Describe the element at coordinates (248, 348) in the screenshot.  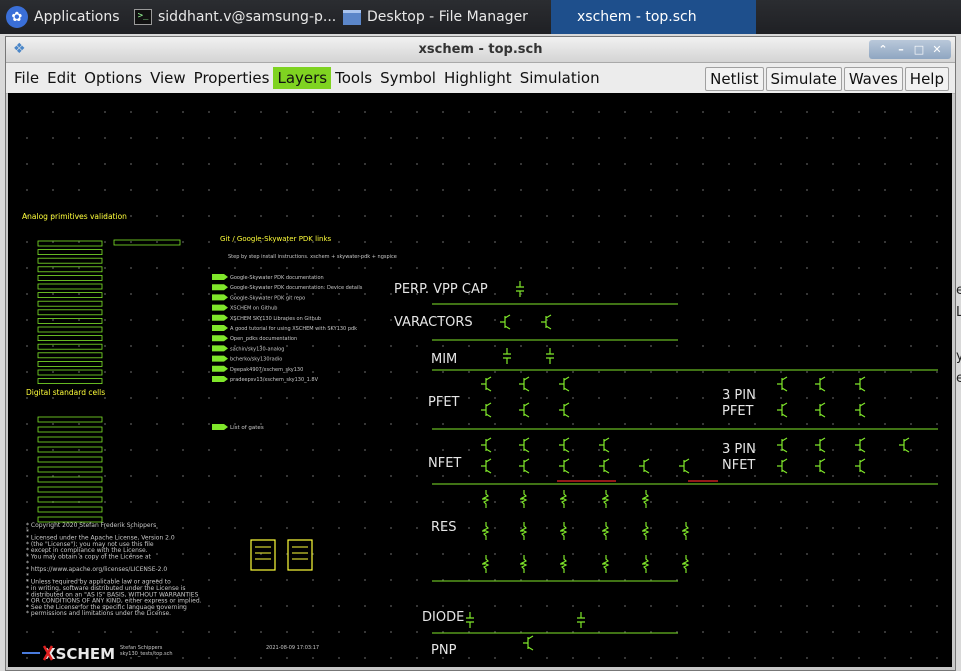
I see `link-item: sachin/sky130-analog` at that location.